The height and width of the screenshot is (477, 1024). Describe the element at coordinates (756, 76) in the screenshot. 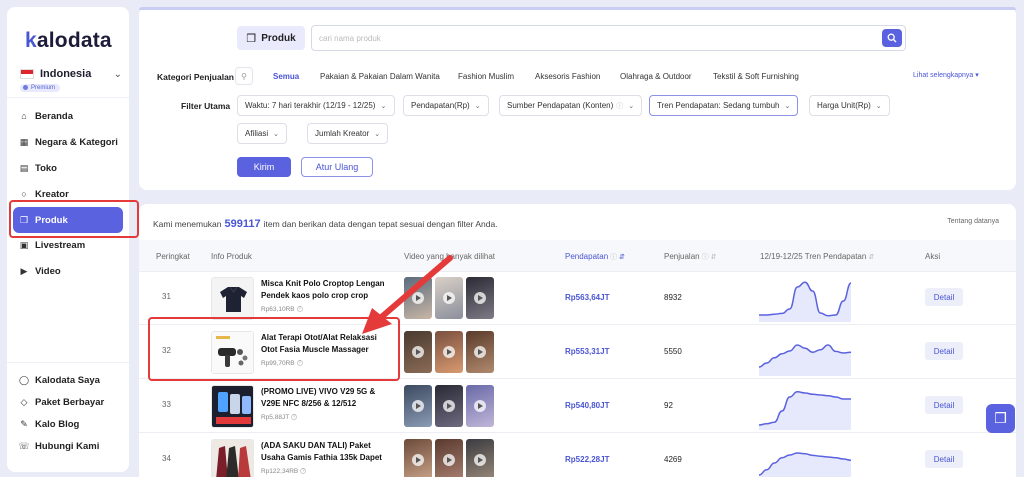

I see `category-tekstil: Tekstil & Soft Furnishing` at that location.